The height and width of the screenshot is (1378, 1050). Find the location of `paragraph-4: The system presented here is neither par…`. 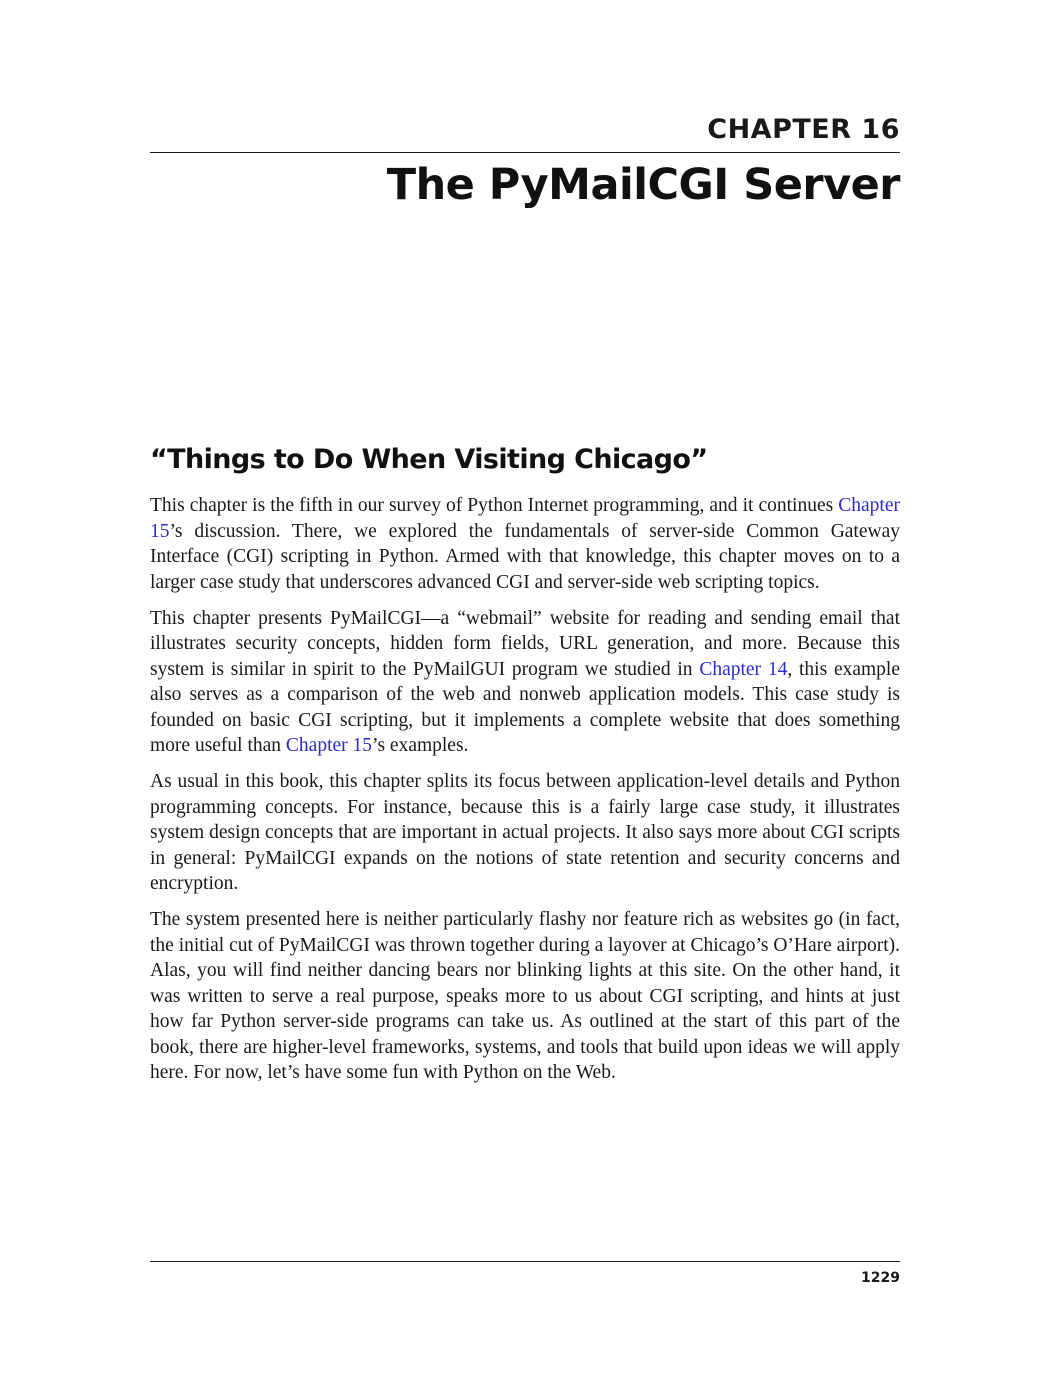

paragraph-4: The system presented here is neither par… is located at coordinates (525, 996).